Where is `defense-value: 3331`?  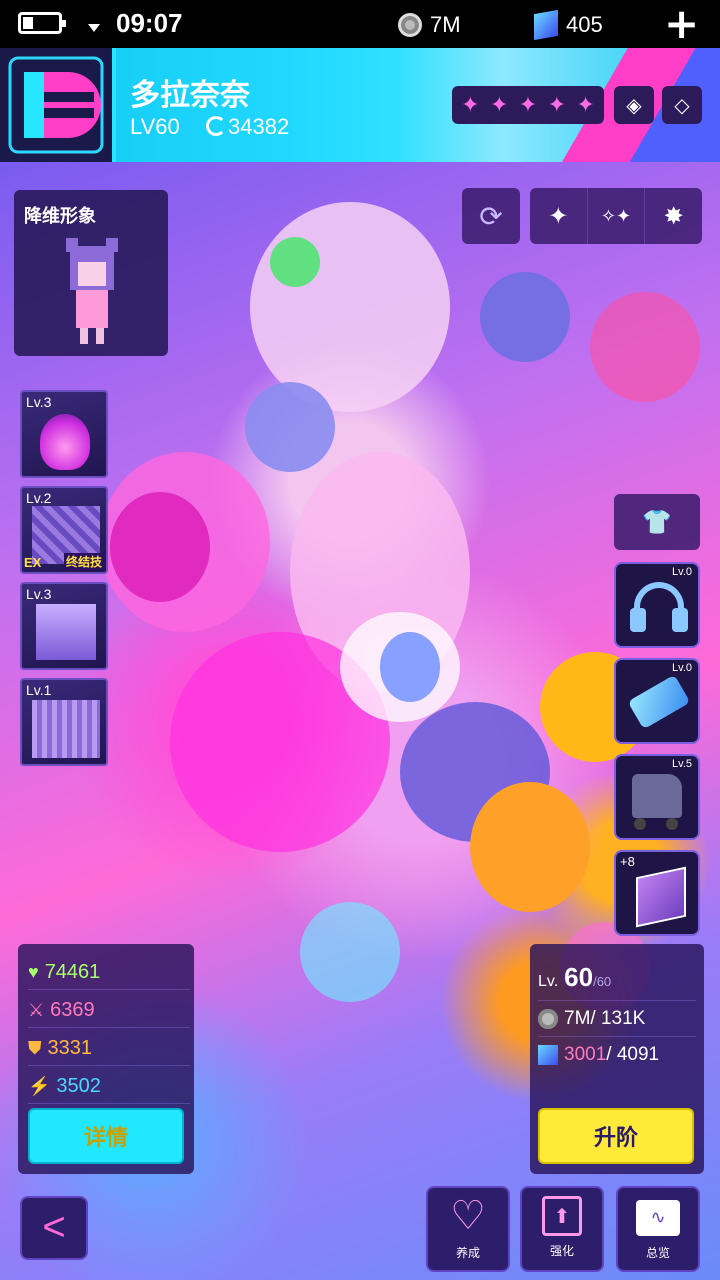 defense-value: 3331 is located at coordinates (70, 1048).